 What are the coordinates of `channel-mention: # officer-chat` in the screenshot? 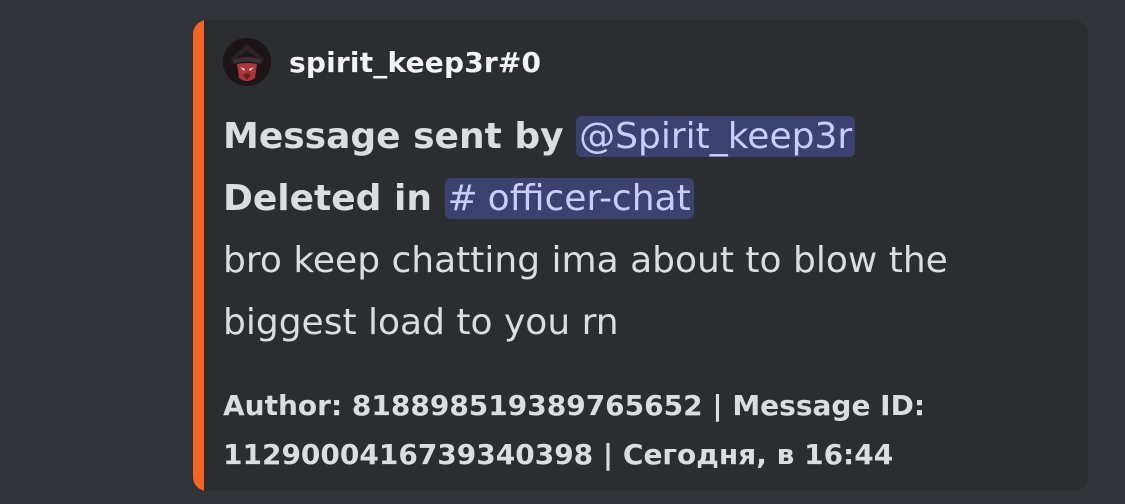 It's located at (569, 198).